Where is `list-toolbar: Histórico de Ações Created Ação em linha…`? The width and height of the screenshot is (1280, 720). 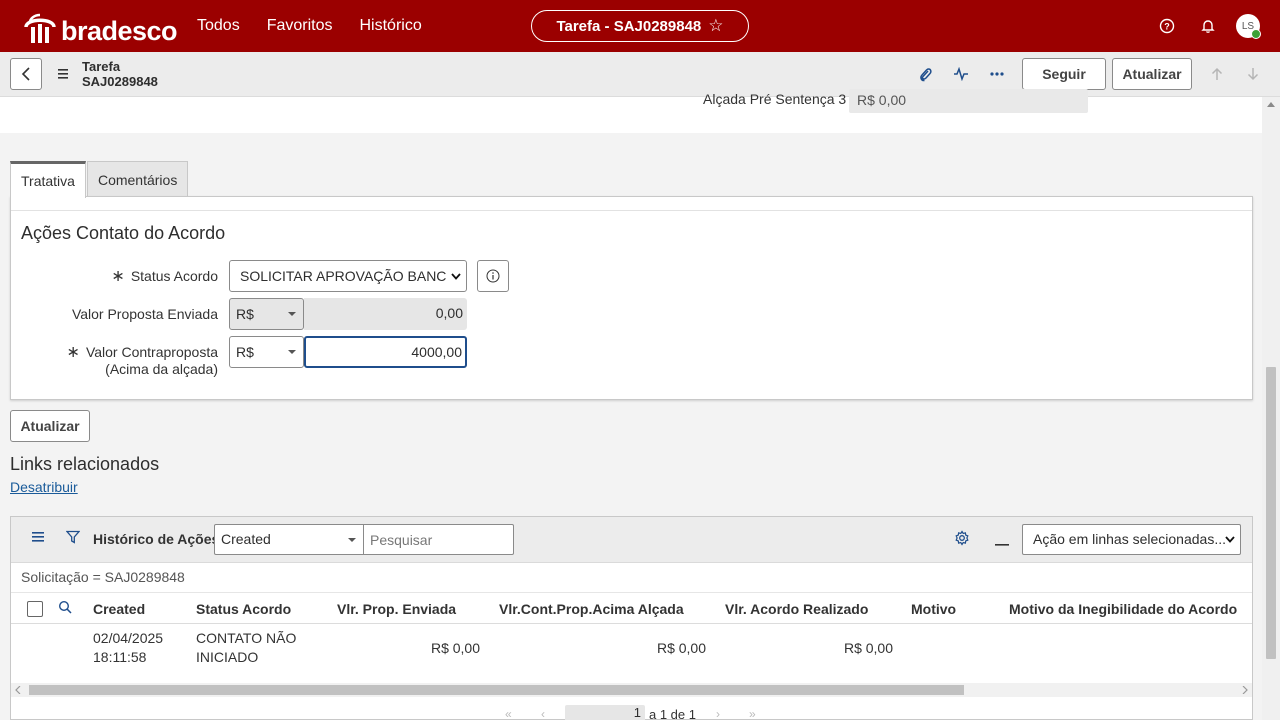 list-toolbar: Histórico de Ações Created Ação em linha… is located at coordinates (631, 540).